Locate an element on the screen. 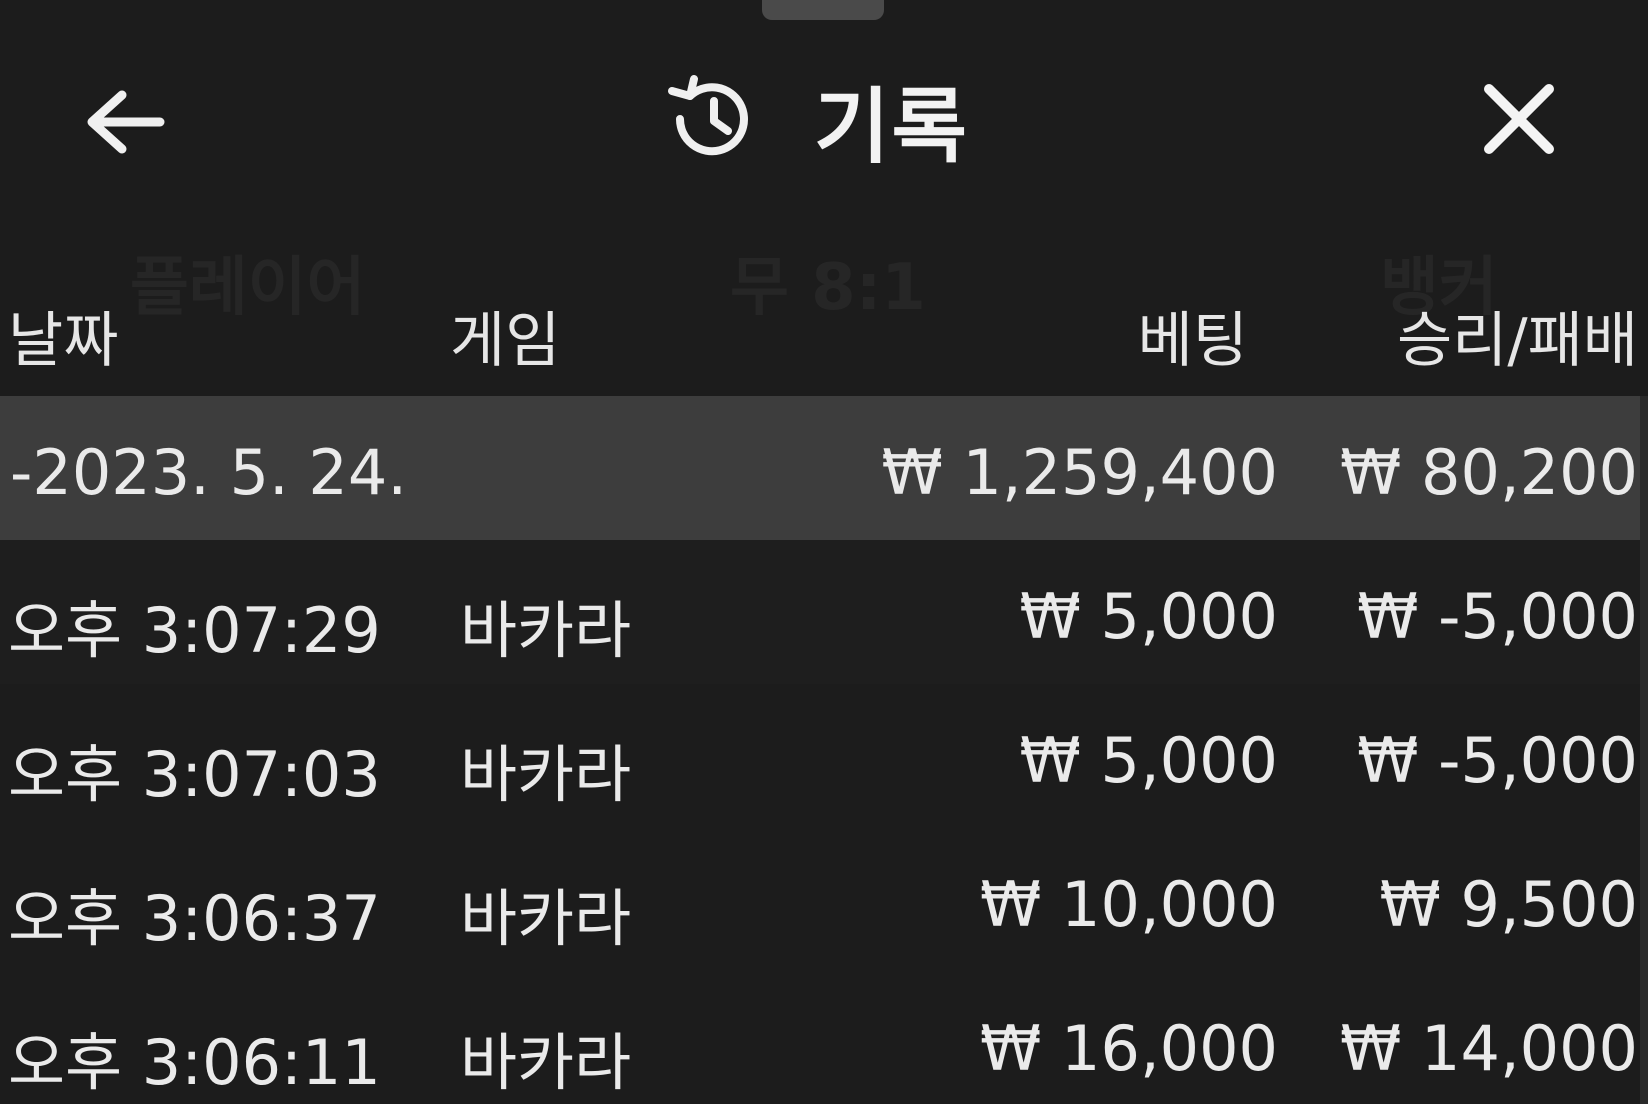 This screenshot has width=1648, height=1104. row-bet: ₩ 10,000 is located at coordinates (1129, 904).